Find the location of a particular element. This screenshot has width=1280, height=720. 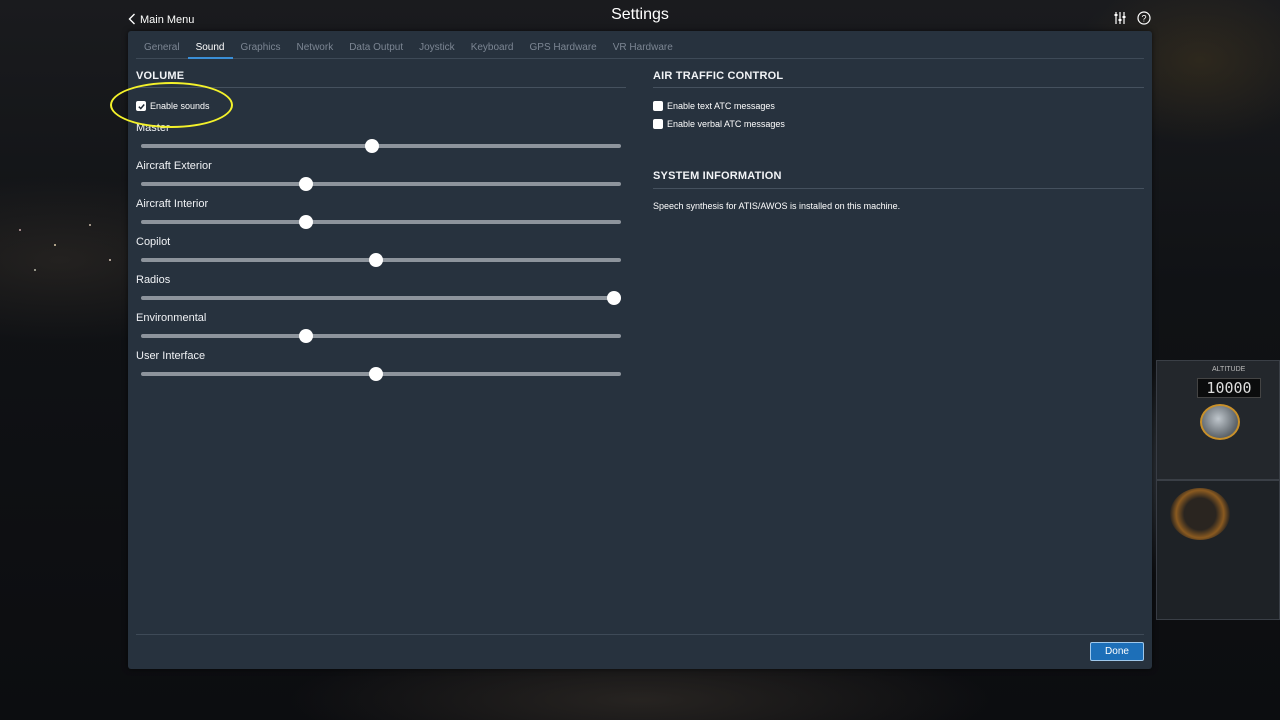

aircraft-exterior-volume-slider is located at coordinates (381, 184).